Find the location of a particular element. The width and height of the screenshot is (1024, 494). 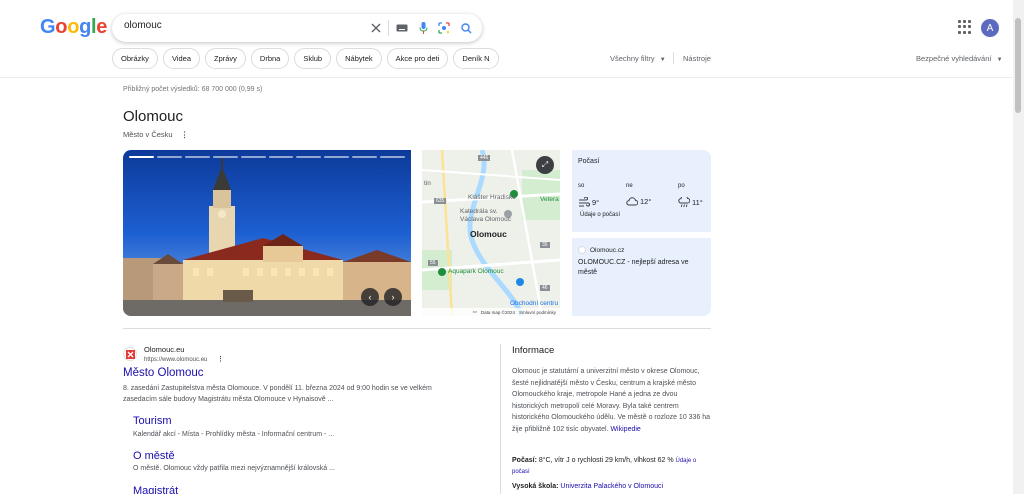

chip-denik-n: Deník N is located at coordinates (476, 58).